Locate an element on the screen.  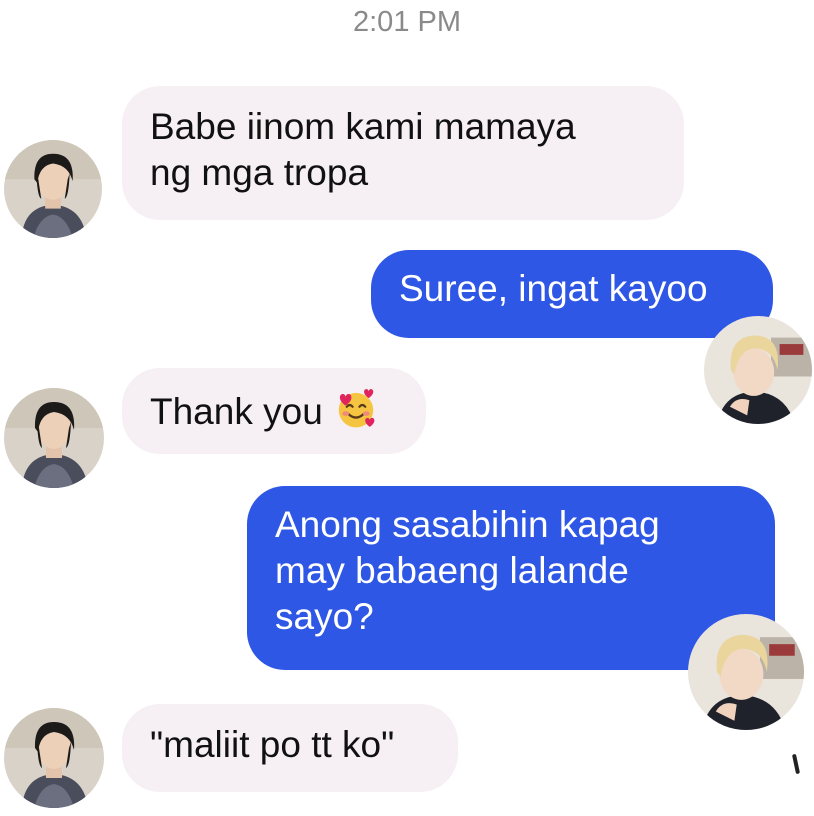
message-bubble-outgoing: Suree, ingat kayoo is located at coordinates (572, 294).